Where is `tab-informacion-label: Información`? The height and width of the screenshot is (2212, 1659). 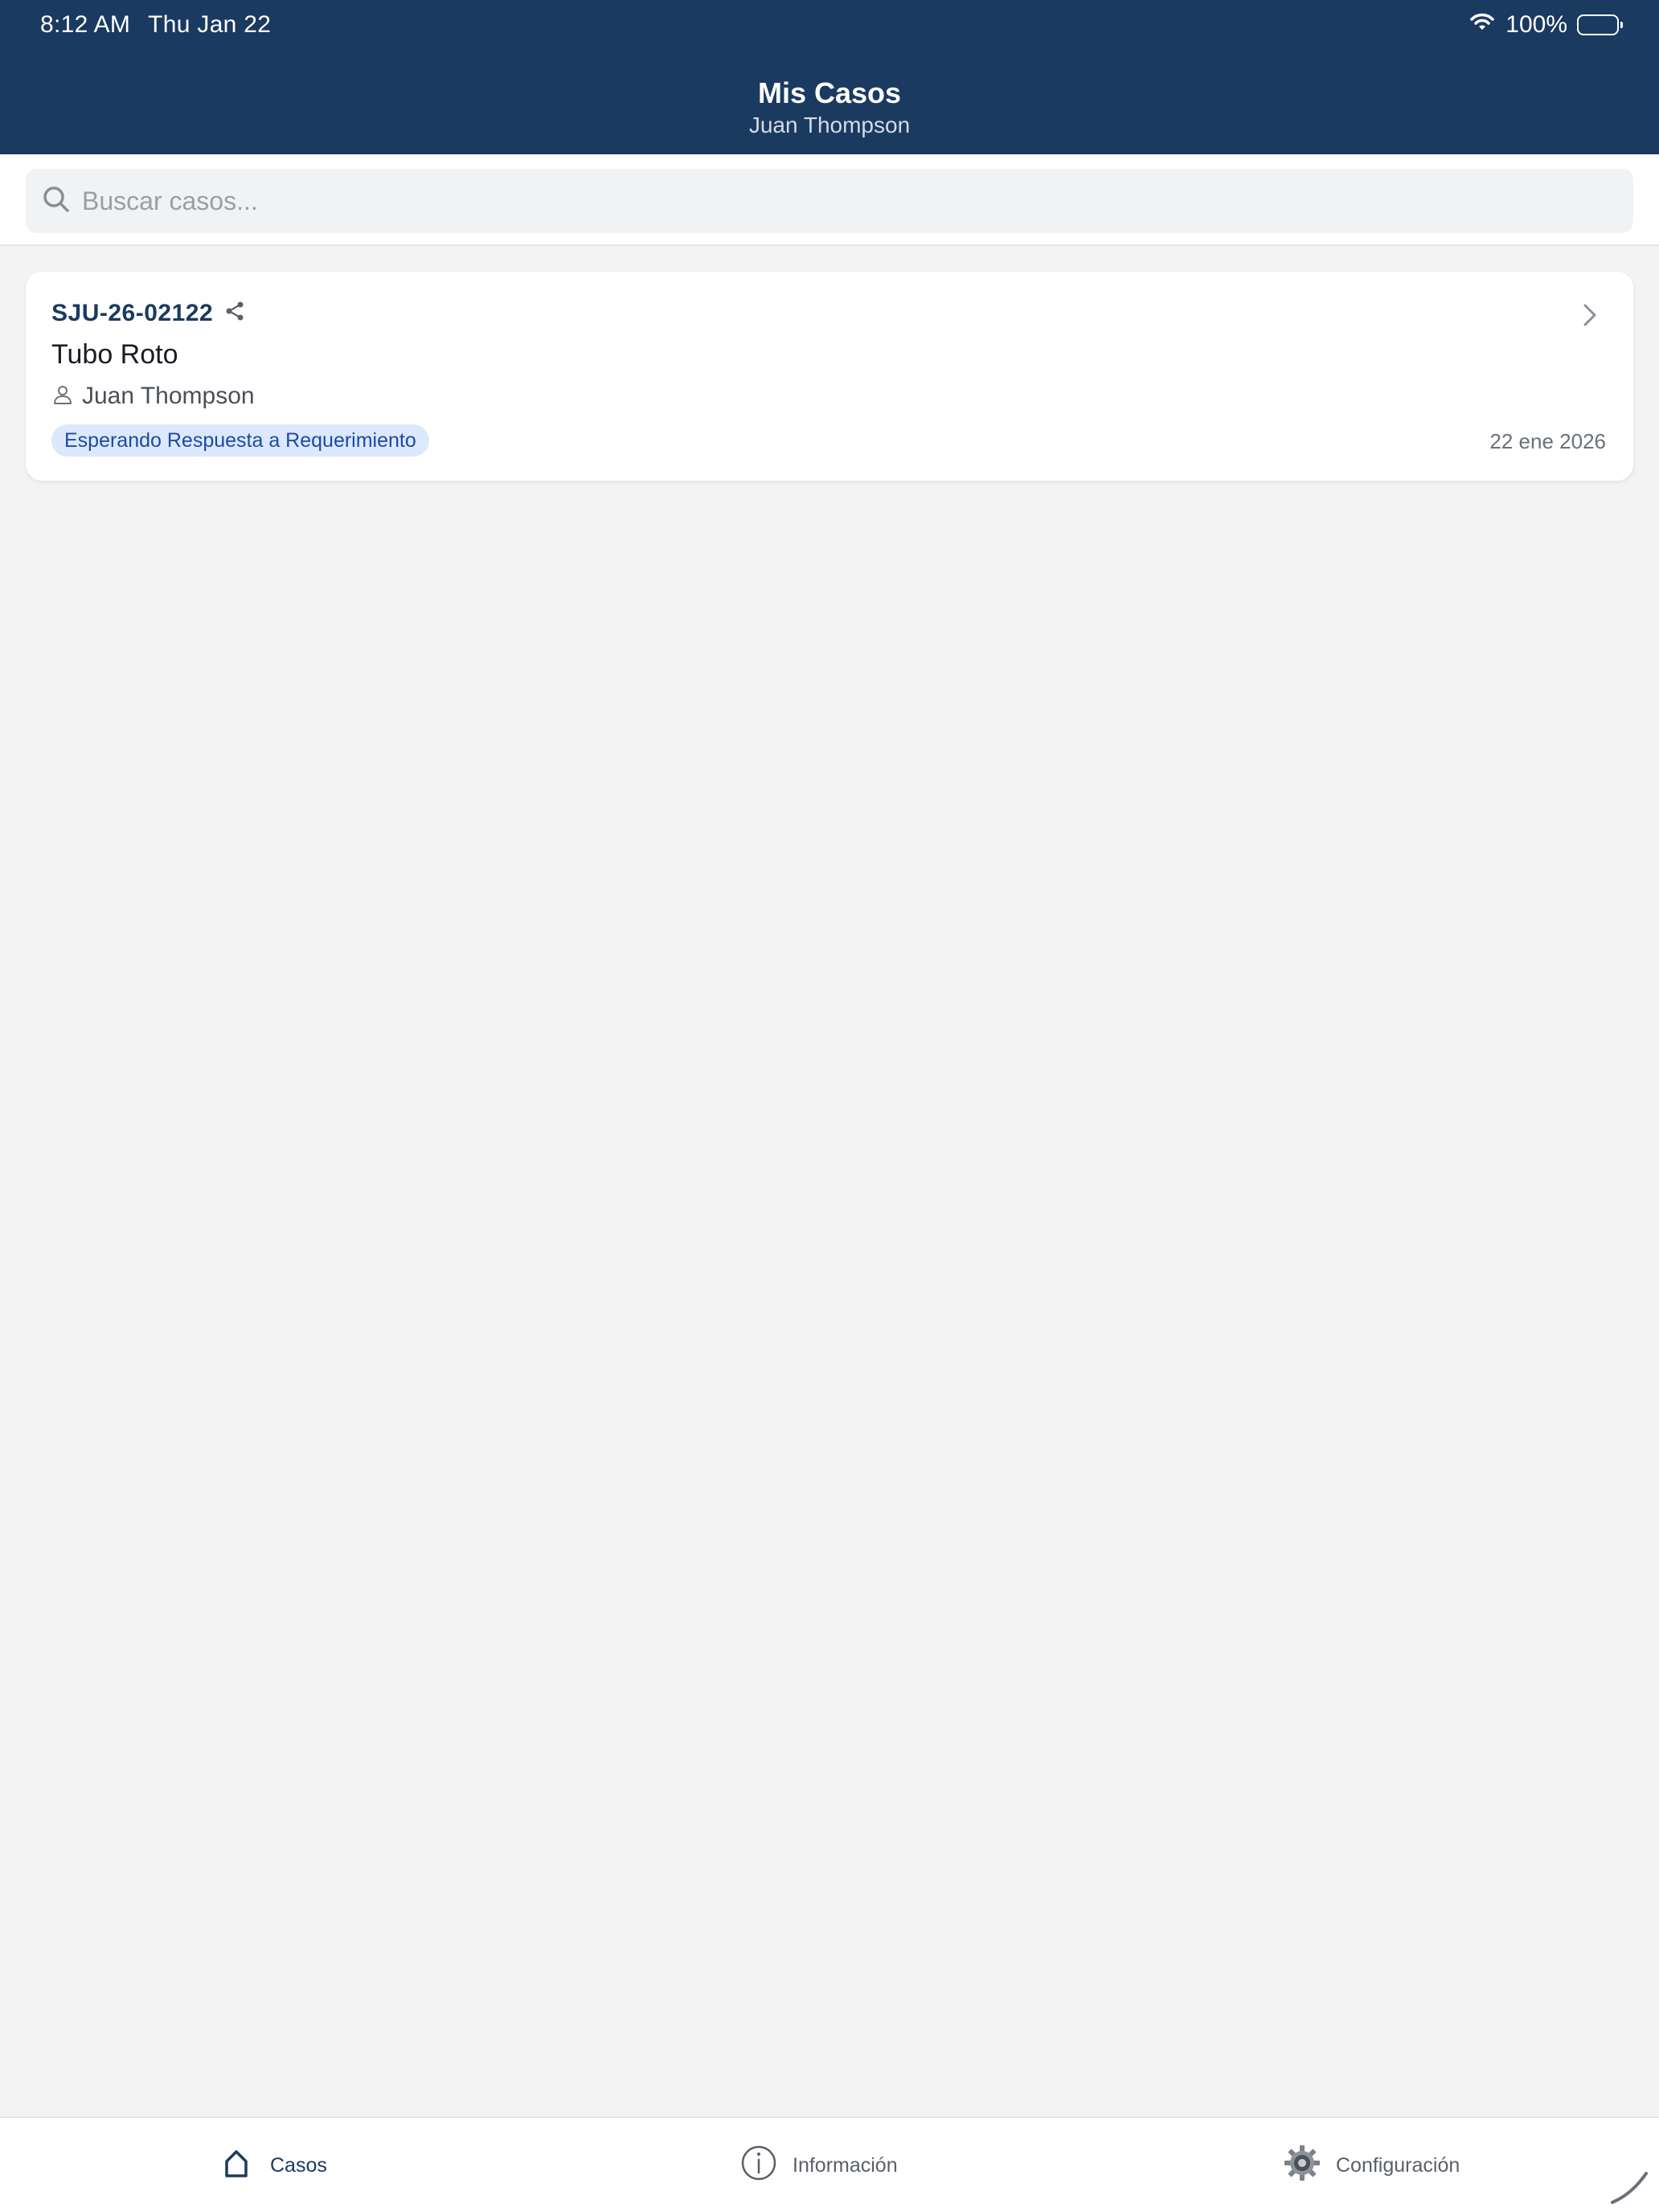
tab-informacion-label: Información is located at coordinates (845, 2165).